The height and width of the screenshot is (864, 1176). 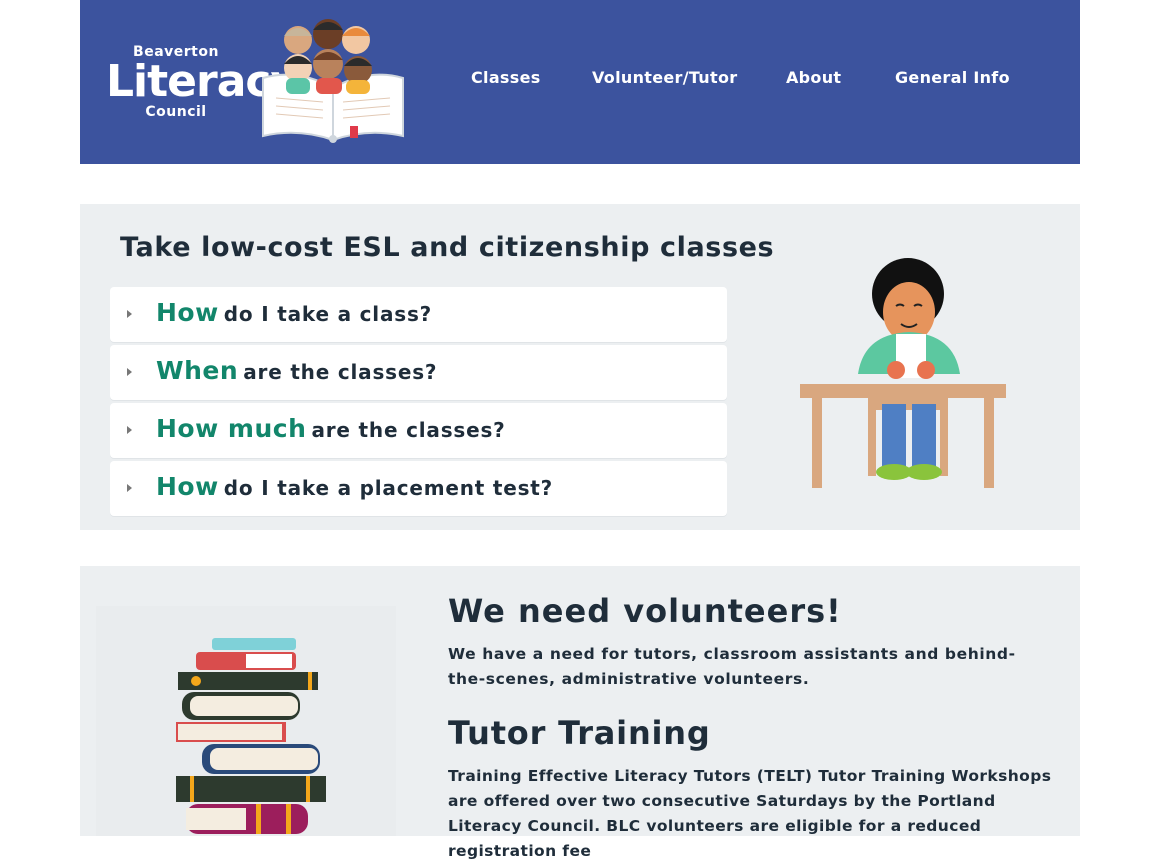 I want to click on faq-item: How much are the classes?, so click(x=418, y=430).